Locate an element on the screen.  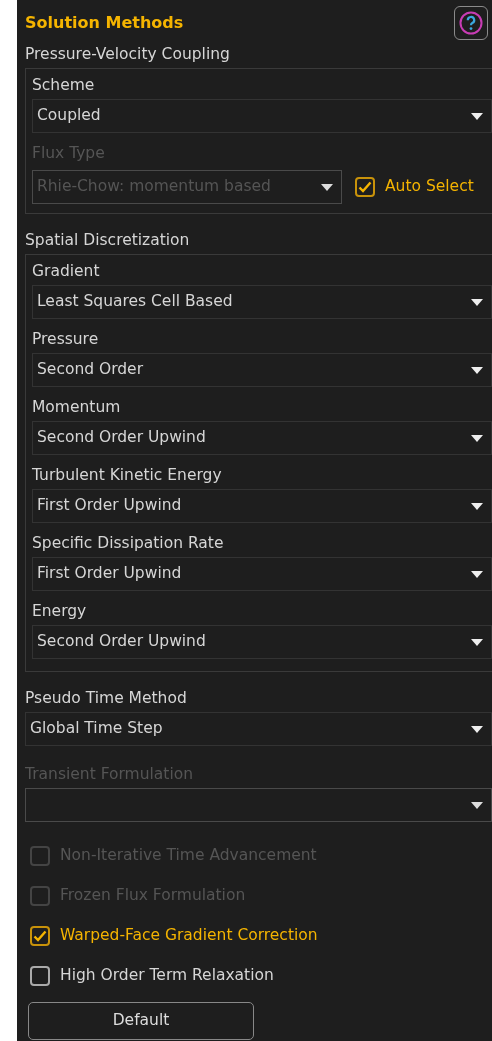
checkbox-label: Warped-Face Gradient Correction is located at coordinates (189, 936).